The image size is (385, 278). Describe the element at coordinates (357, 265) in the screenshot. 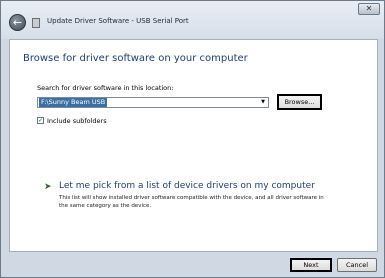

I see `cancel-button: Cancel` at that location.